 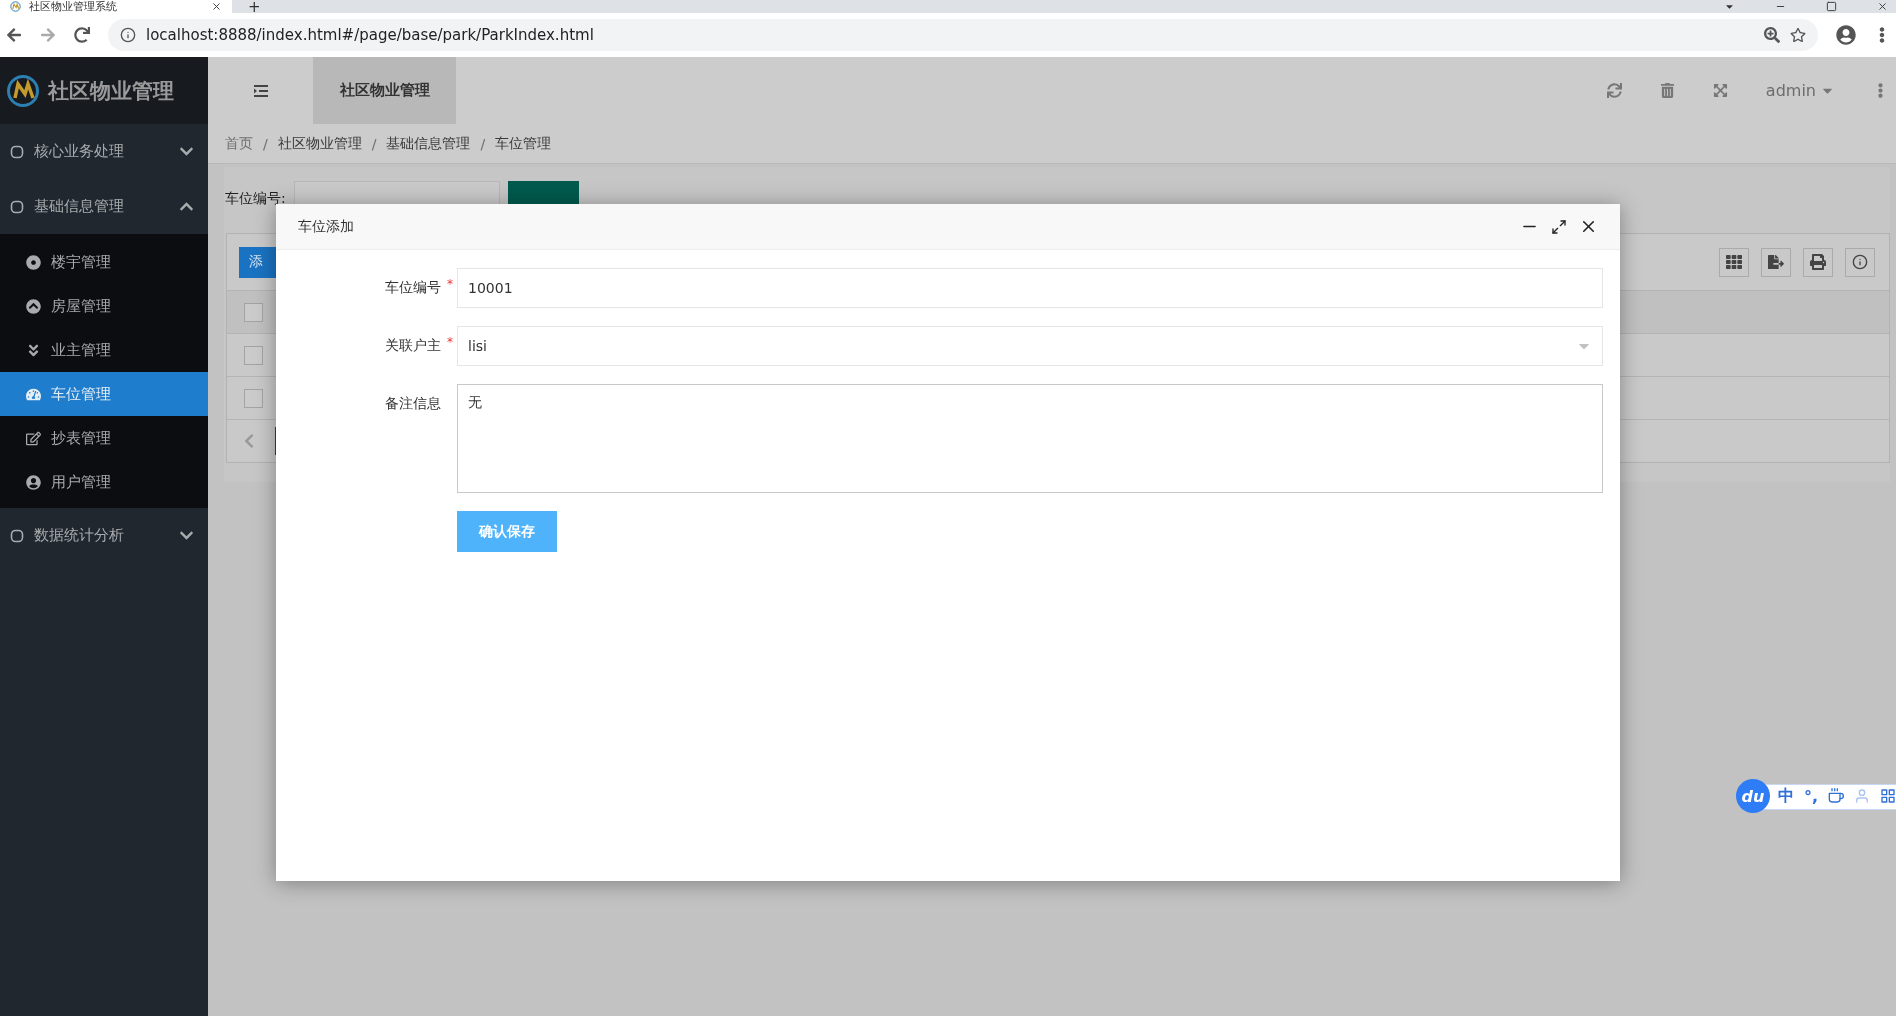 I want to click on sidebar-group: 数据统计分析, so click(x=104, y=535).